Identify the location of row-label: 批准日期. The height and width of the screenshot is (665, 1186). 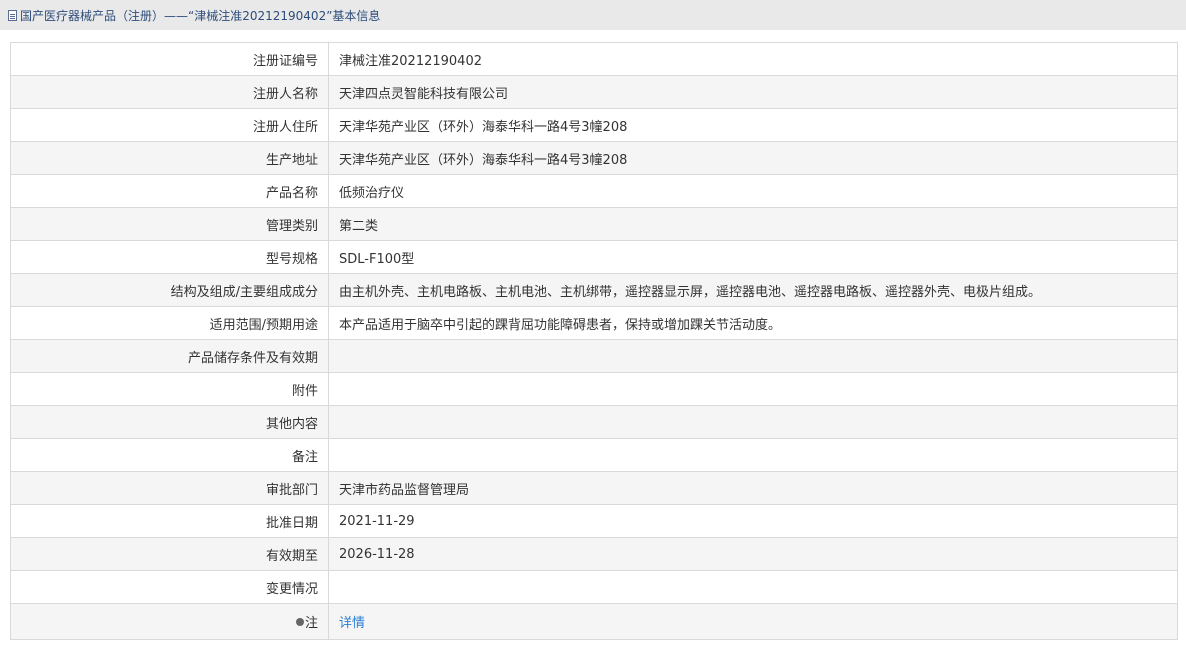
(169, 521).